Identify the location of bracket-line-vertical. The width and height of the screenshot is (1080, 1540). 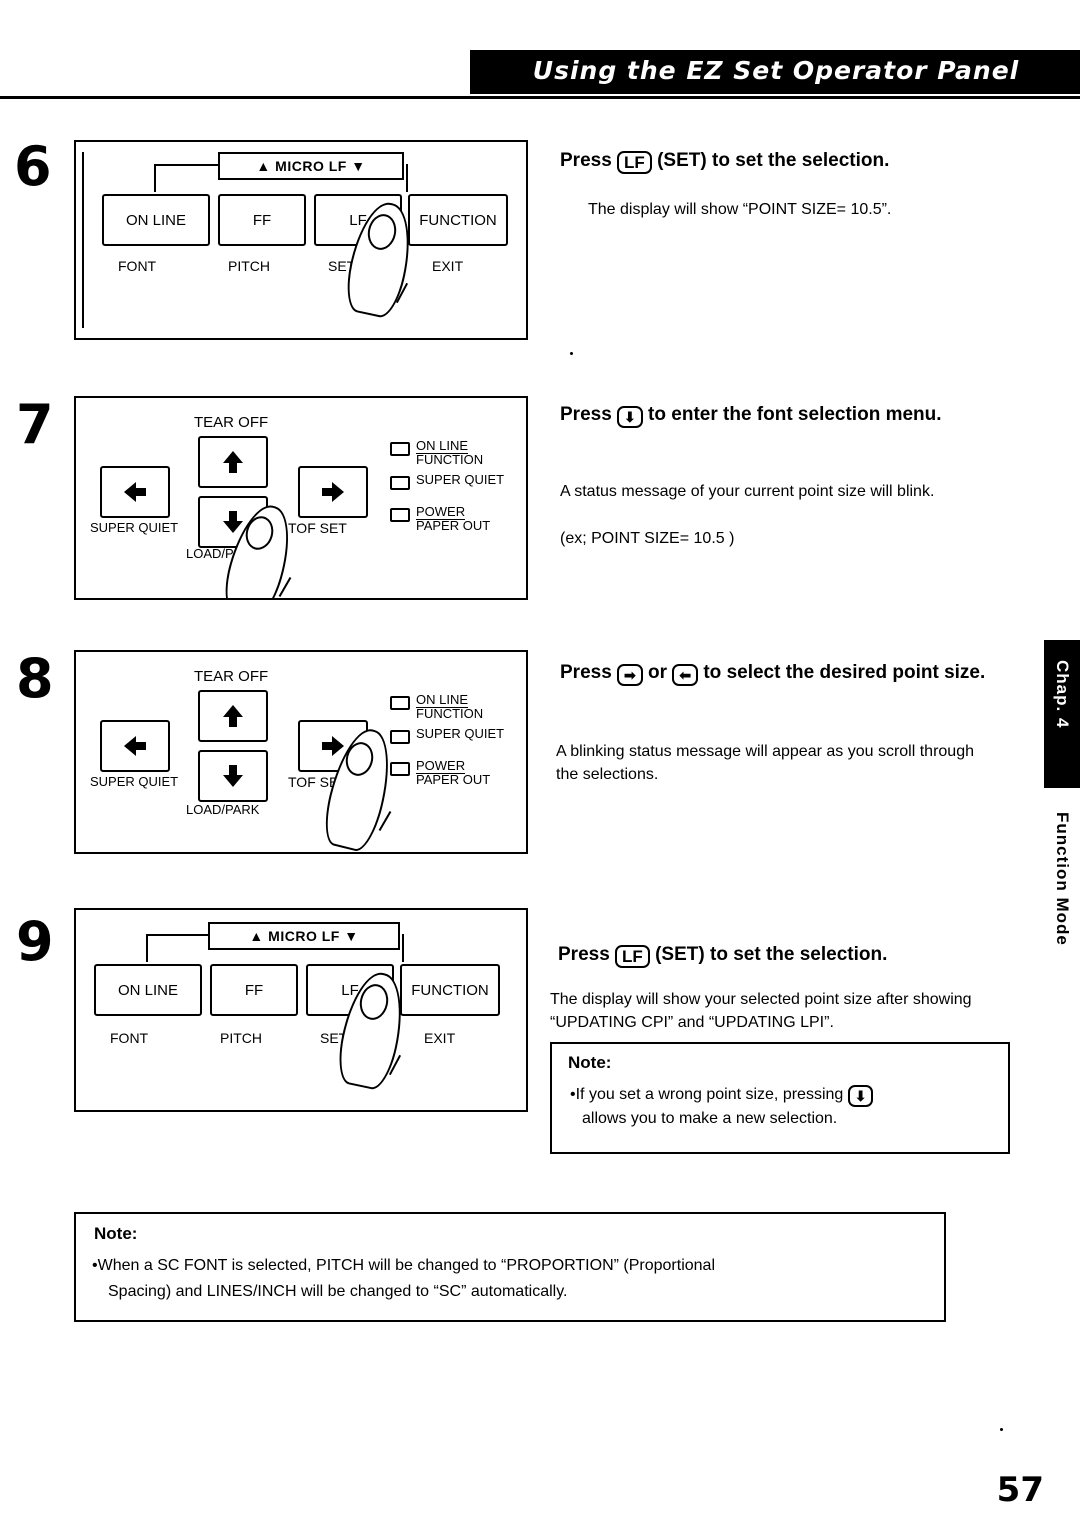
(155, 178).